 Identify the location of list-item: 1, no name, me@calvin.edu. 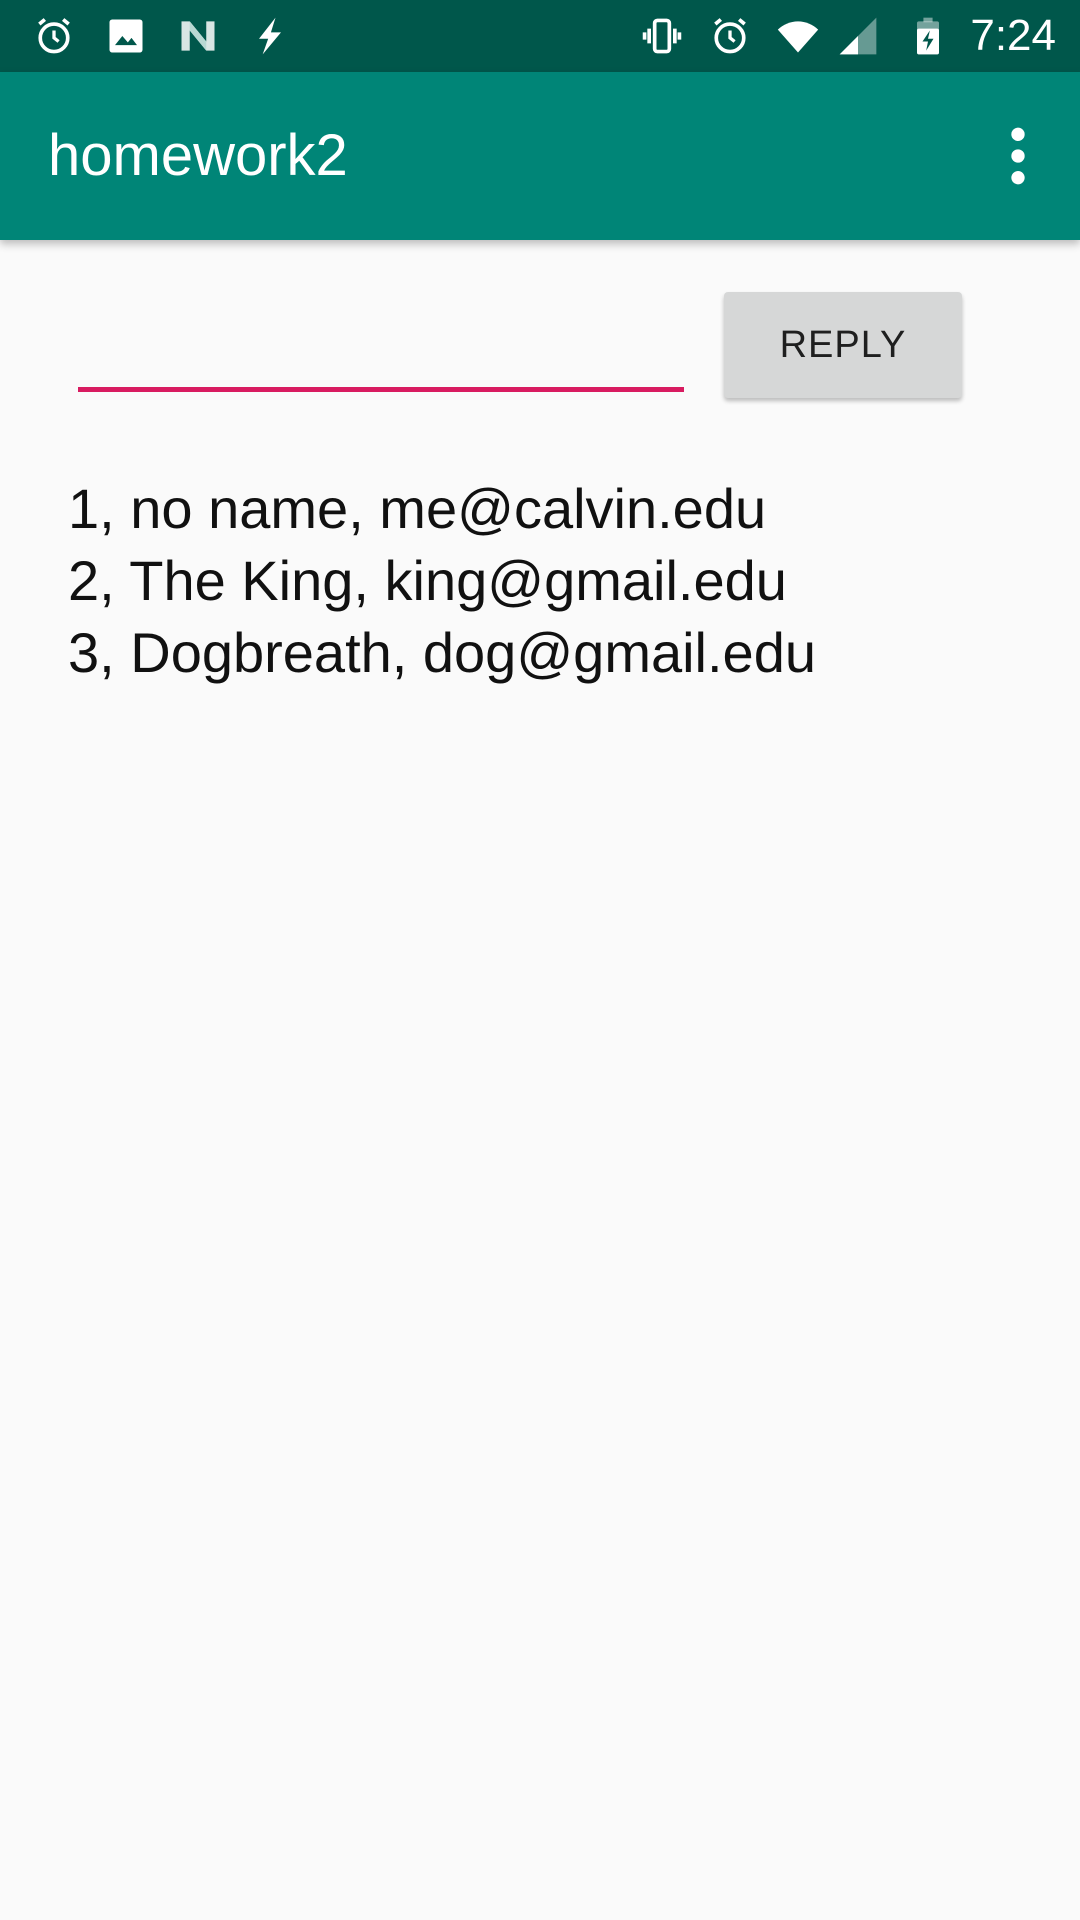
(417, 508).